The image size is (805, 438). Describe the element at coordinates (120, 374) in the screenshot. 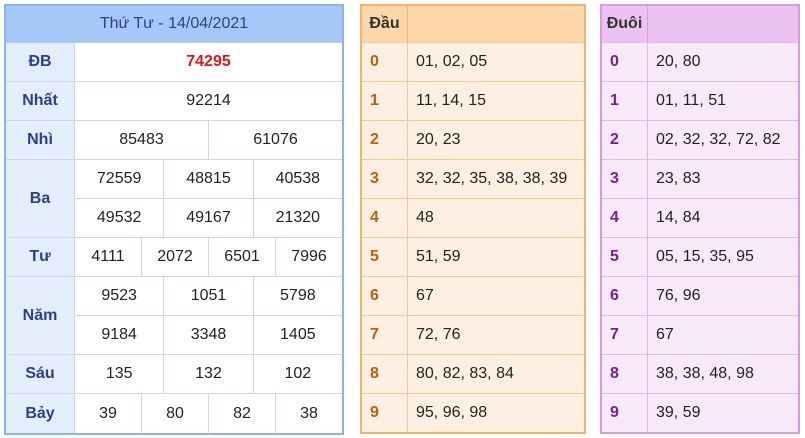

I see `prize-value: 135` at that location.